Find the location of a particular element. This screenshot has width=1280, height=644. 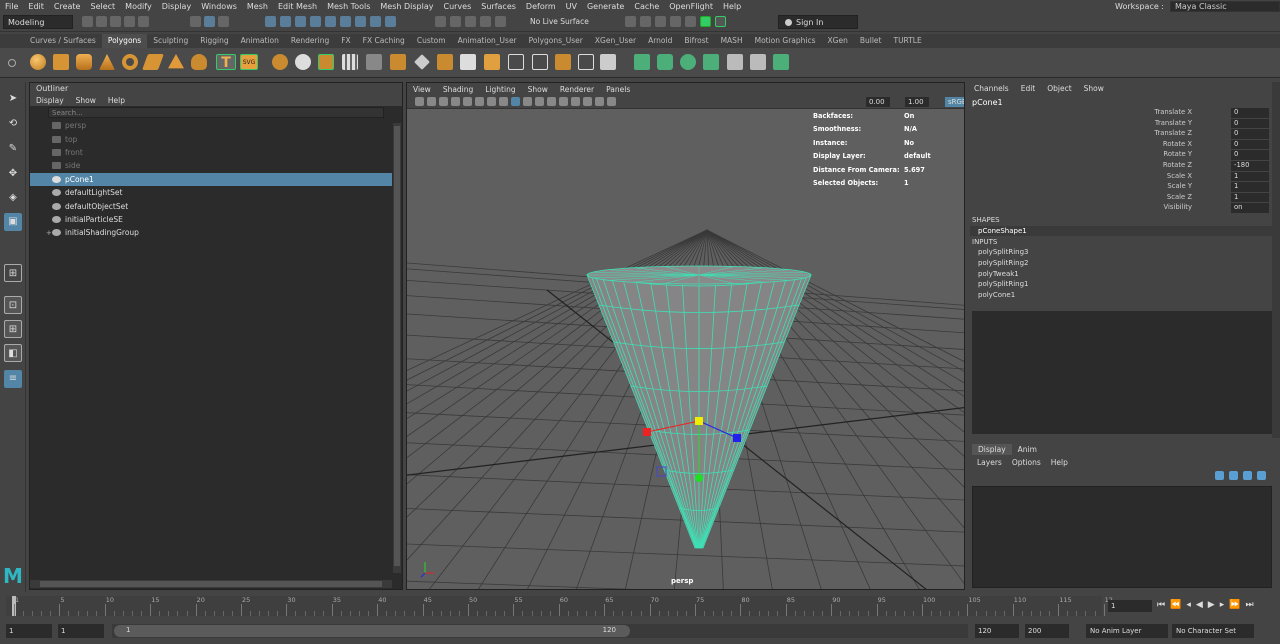

menu-mesh-display: Mesh Display is located at coordinates (406, 6).